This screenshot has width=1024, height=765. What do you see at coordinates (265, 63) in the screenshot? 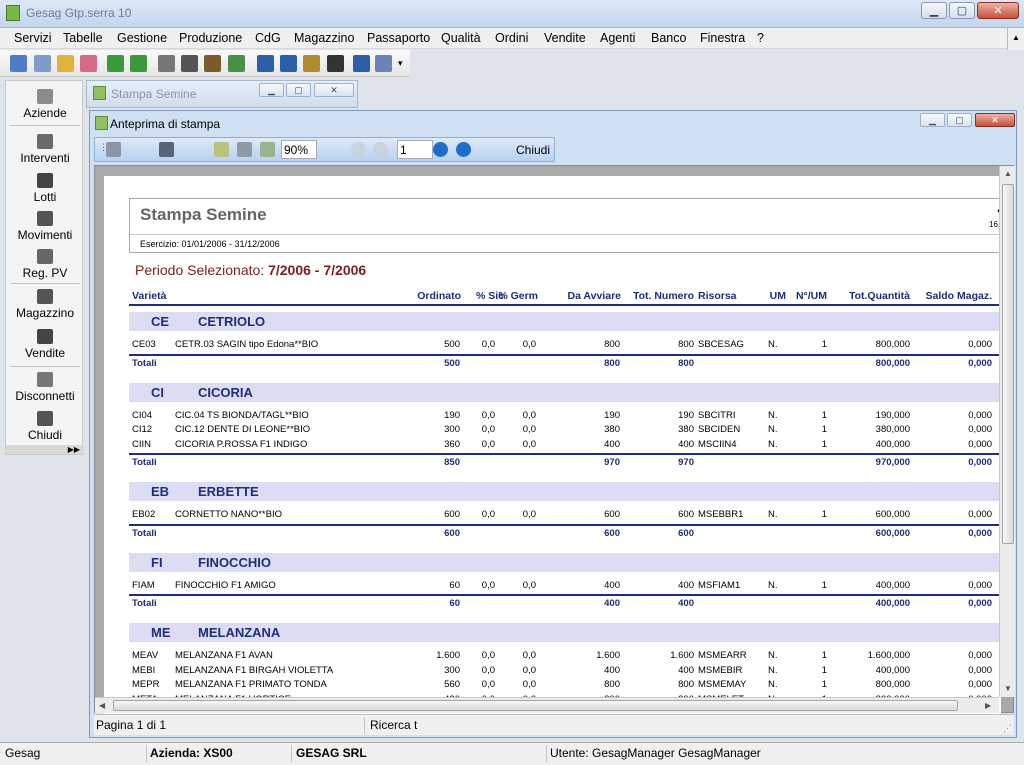
I see `calendar-icon` at bounding box center [265, 63].